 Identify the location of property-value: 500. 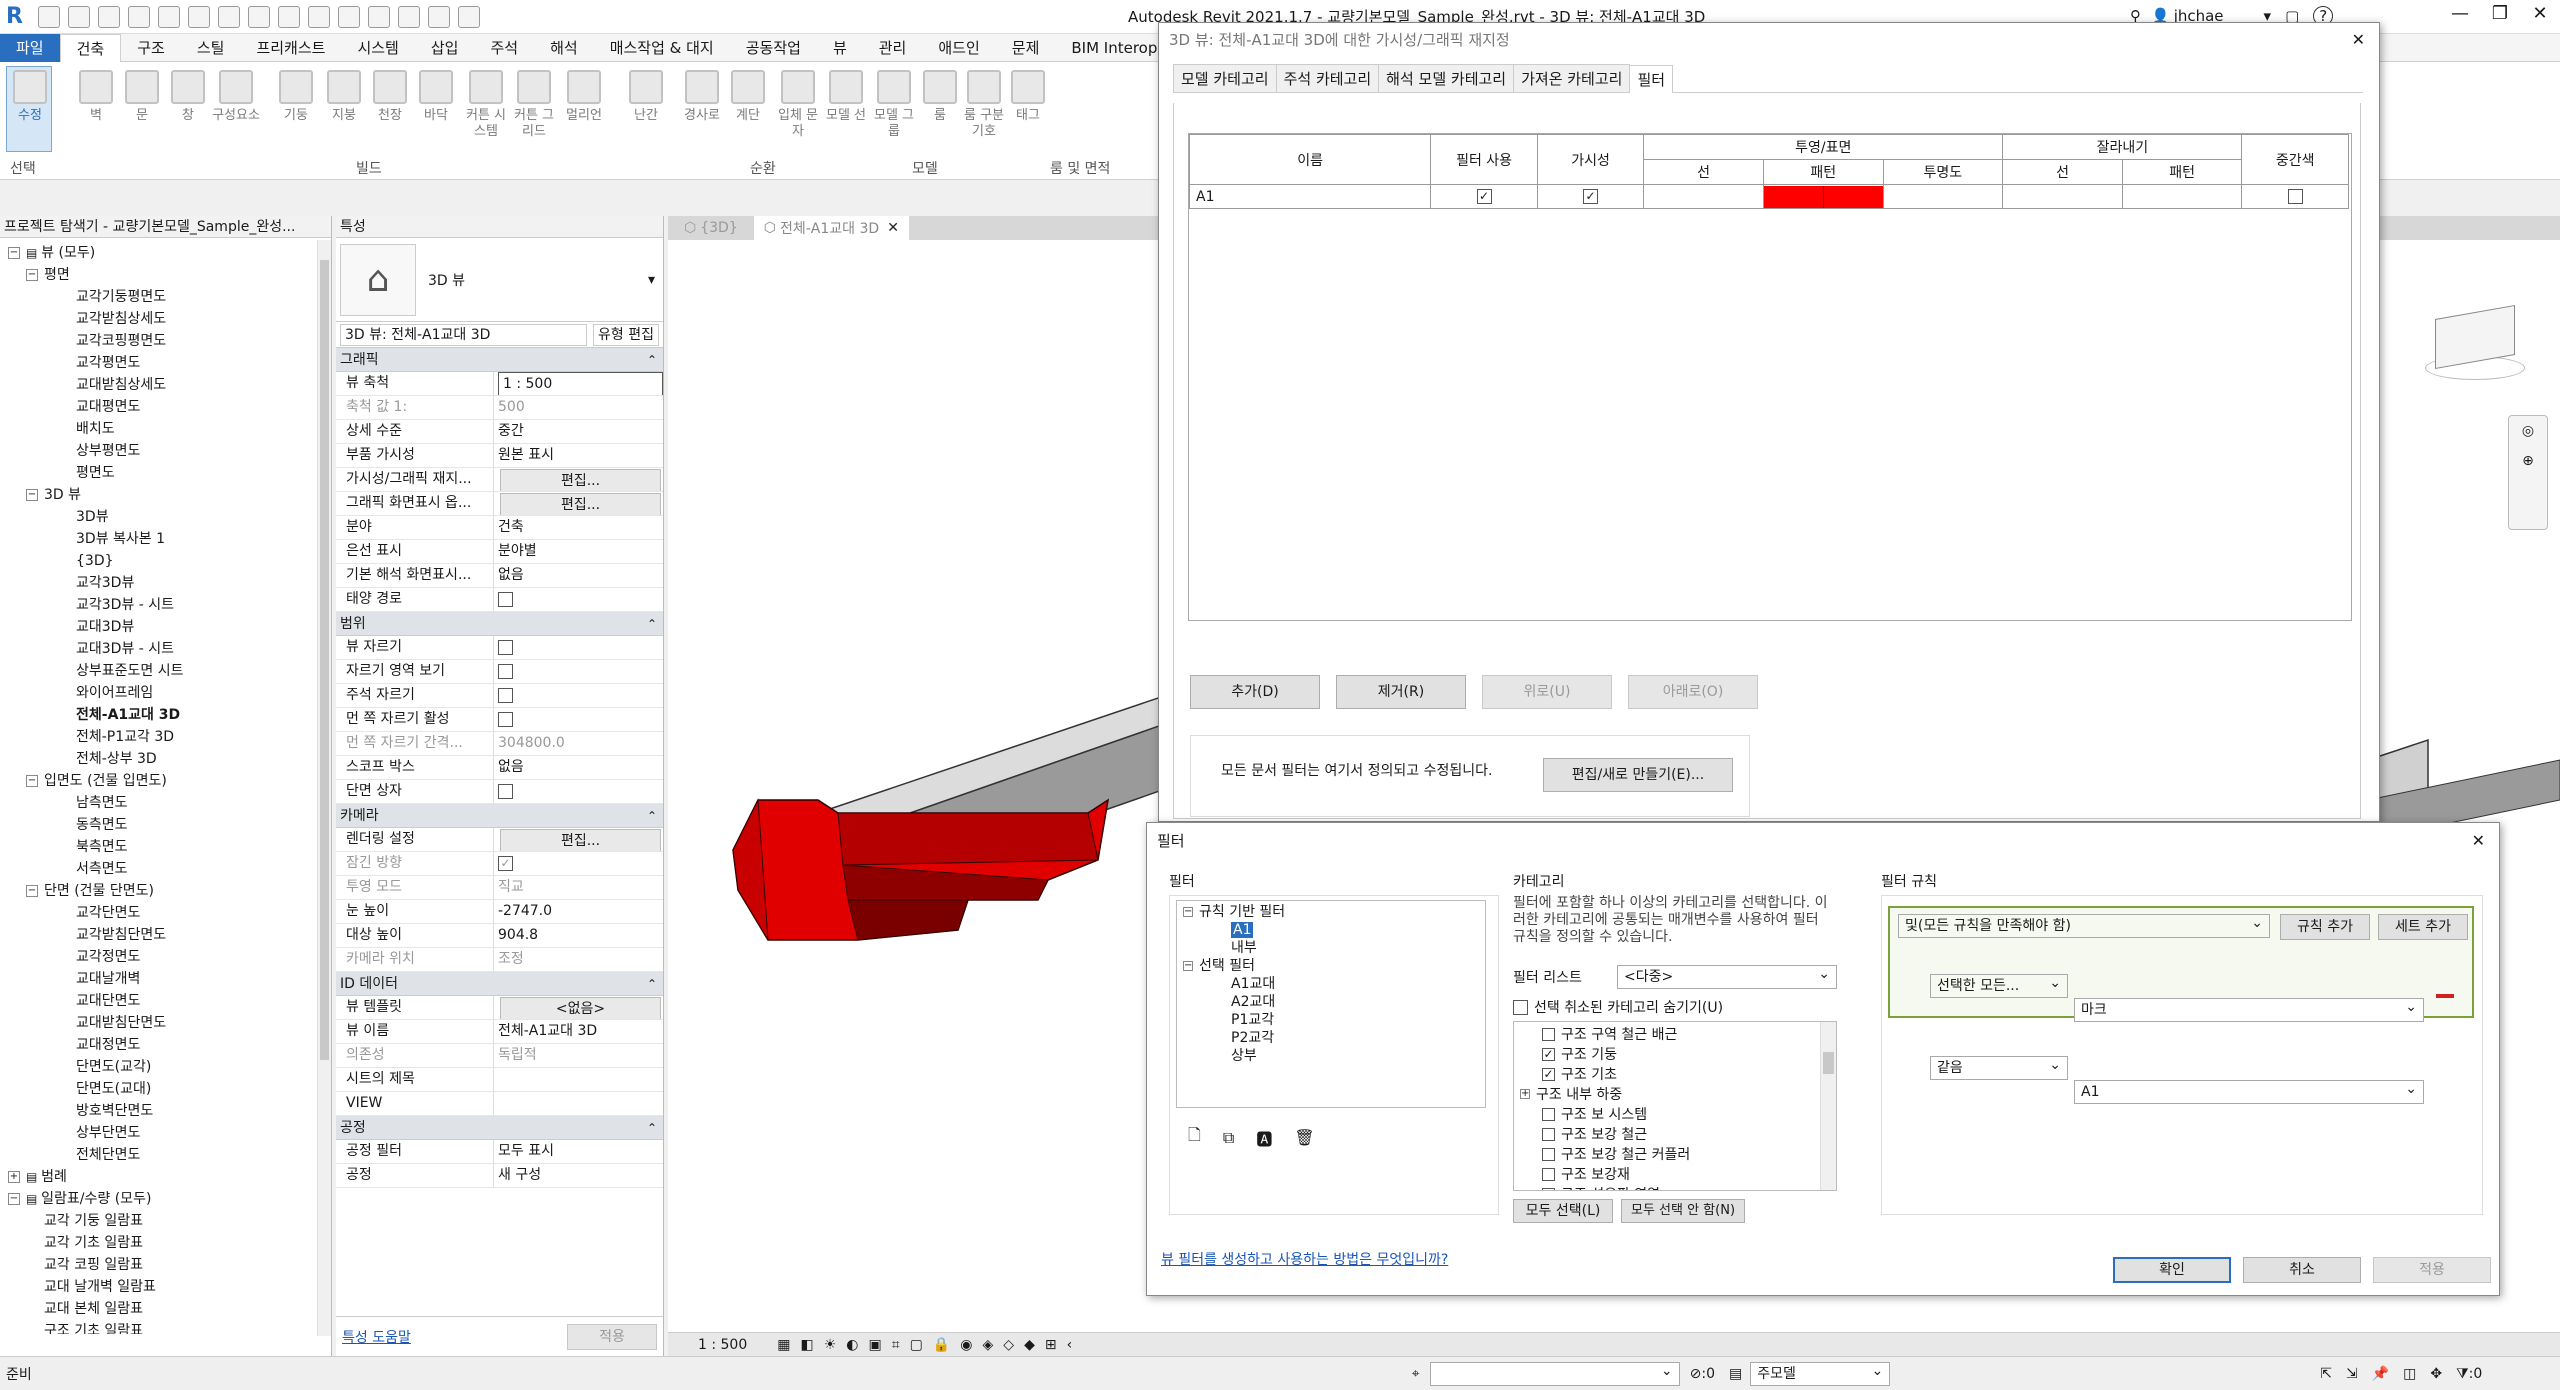
(578, 407).